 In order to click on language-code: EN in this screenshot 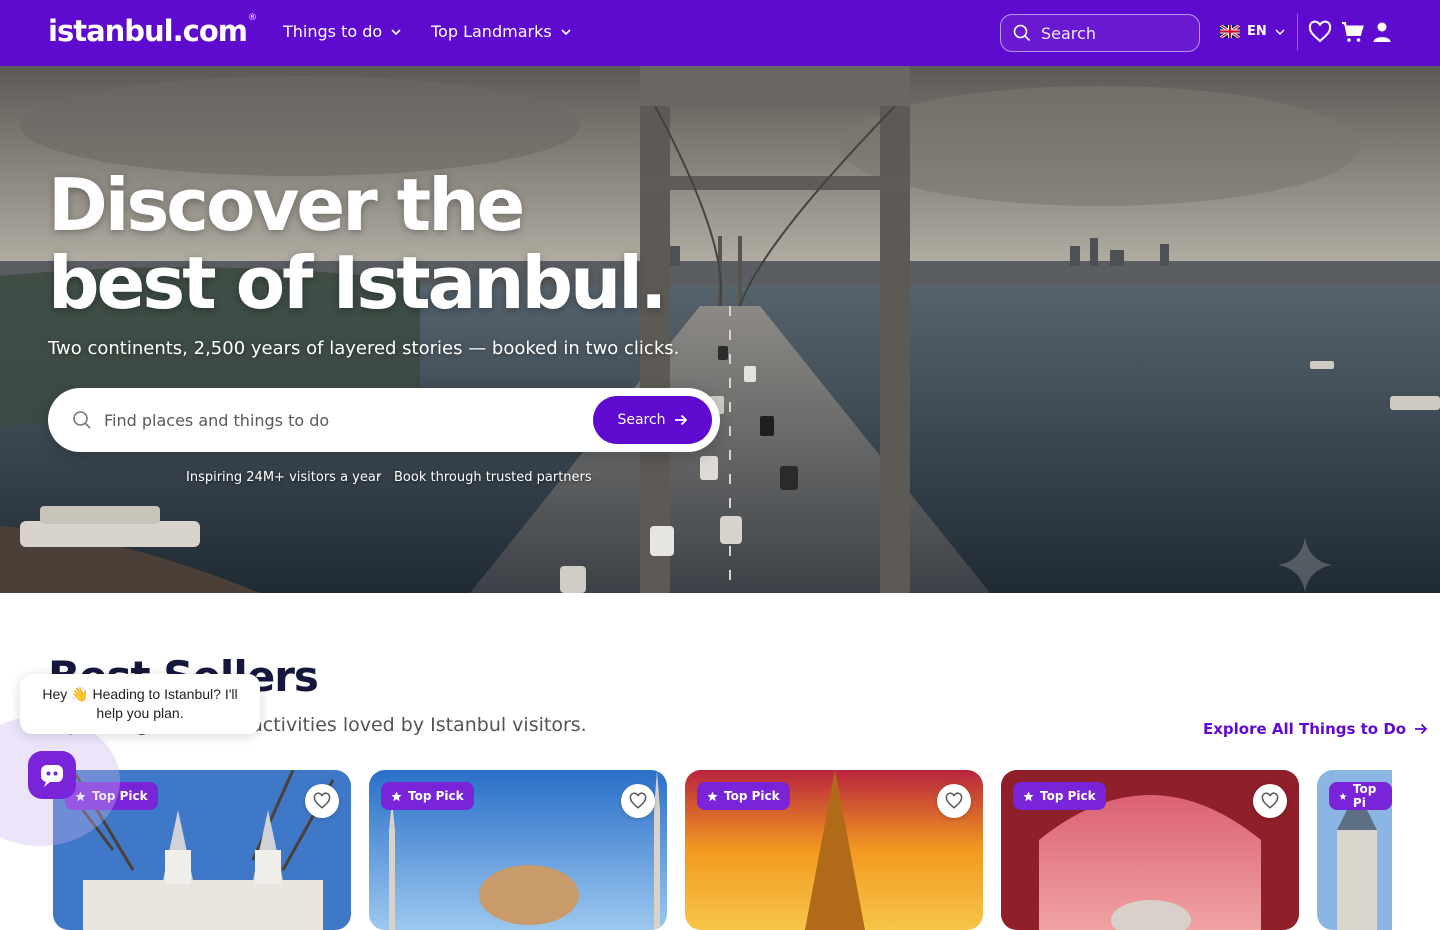, I will do `click(1257, 31)`.